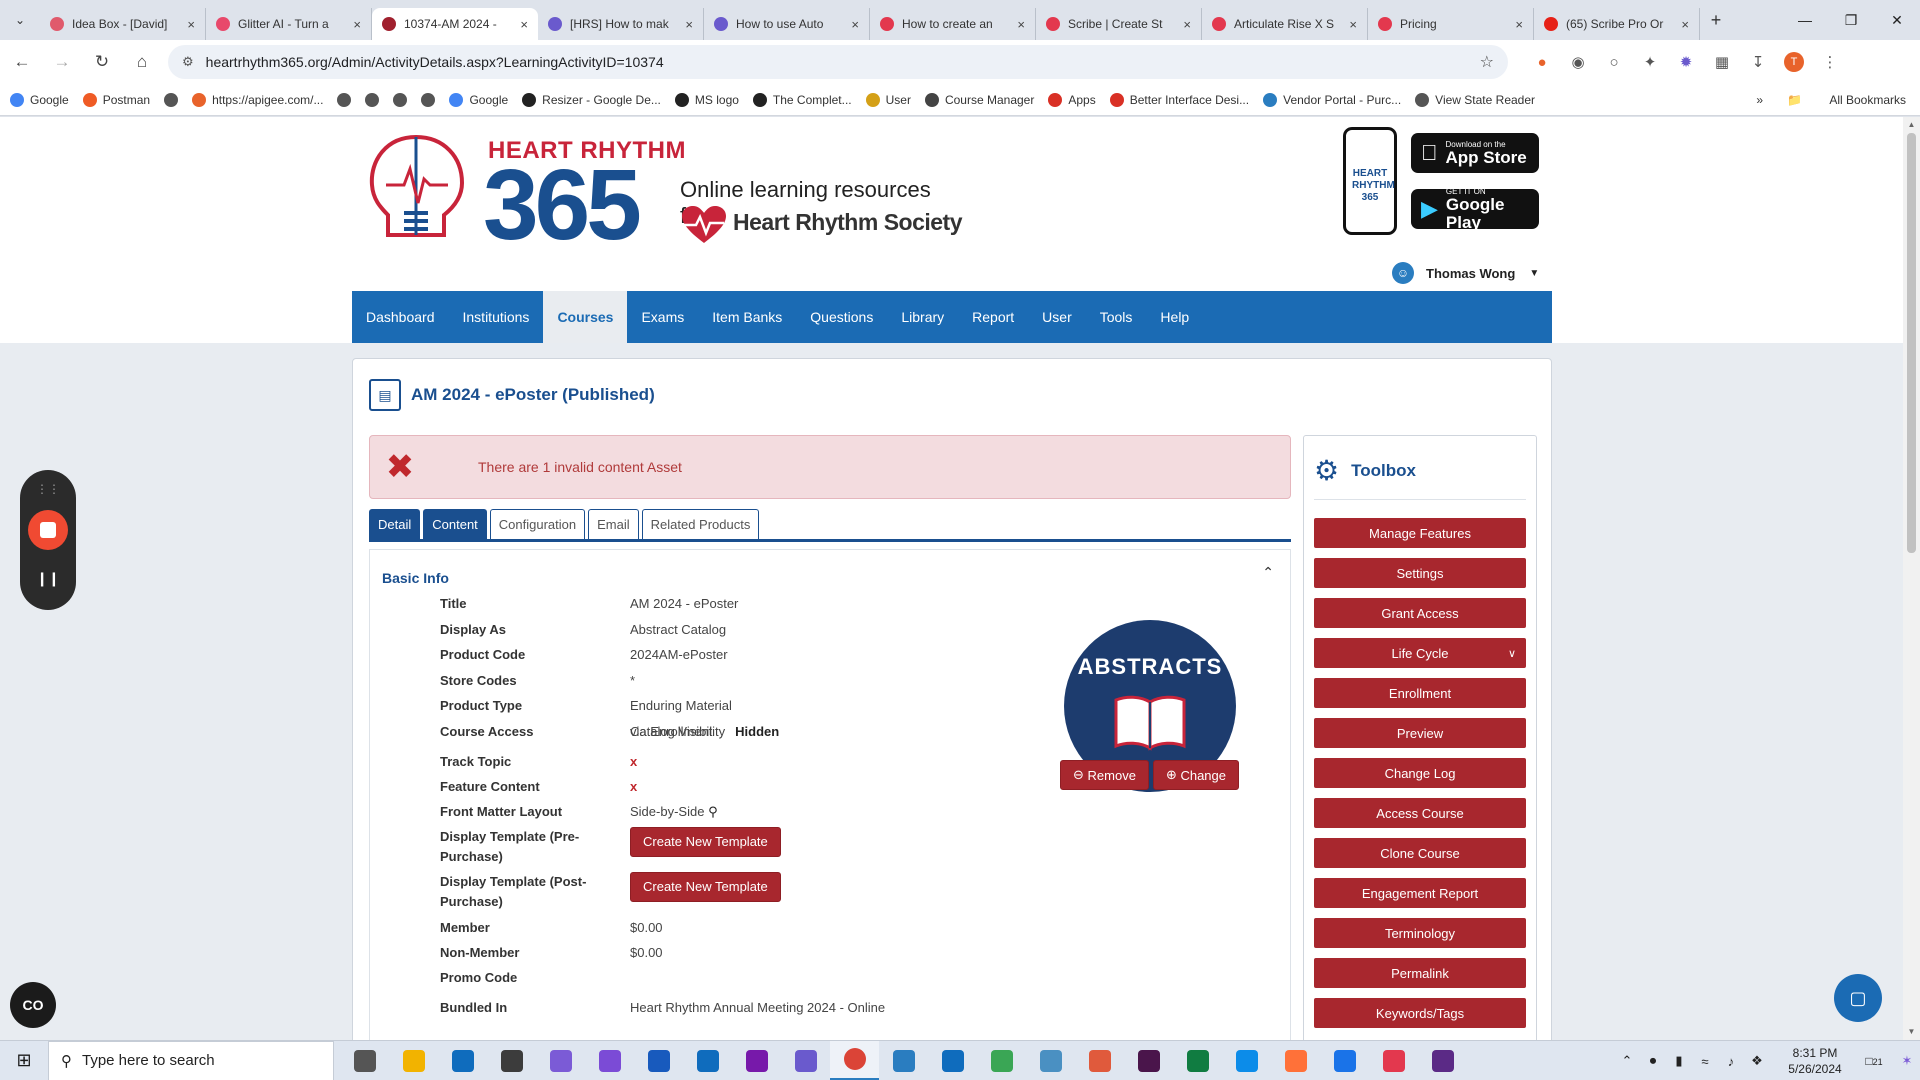  Describe the element at coordinates (560, 1060) in the screenshot. I see `taskbar-app-b-icon` at that location.